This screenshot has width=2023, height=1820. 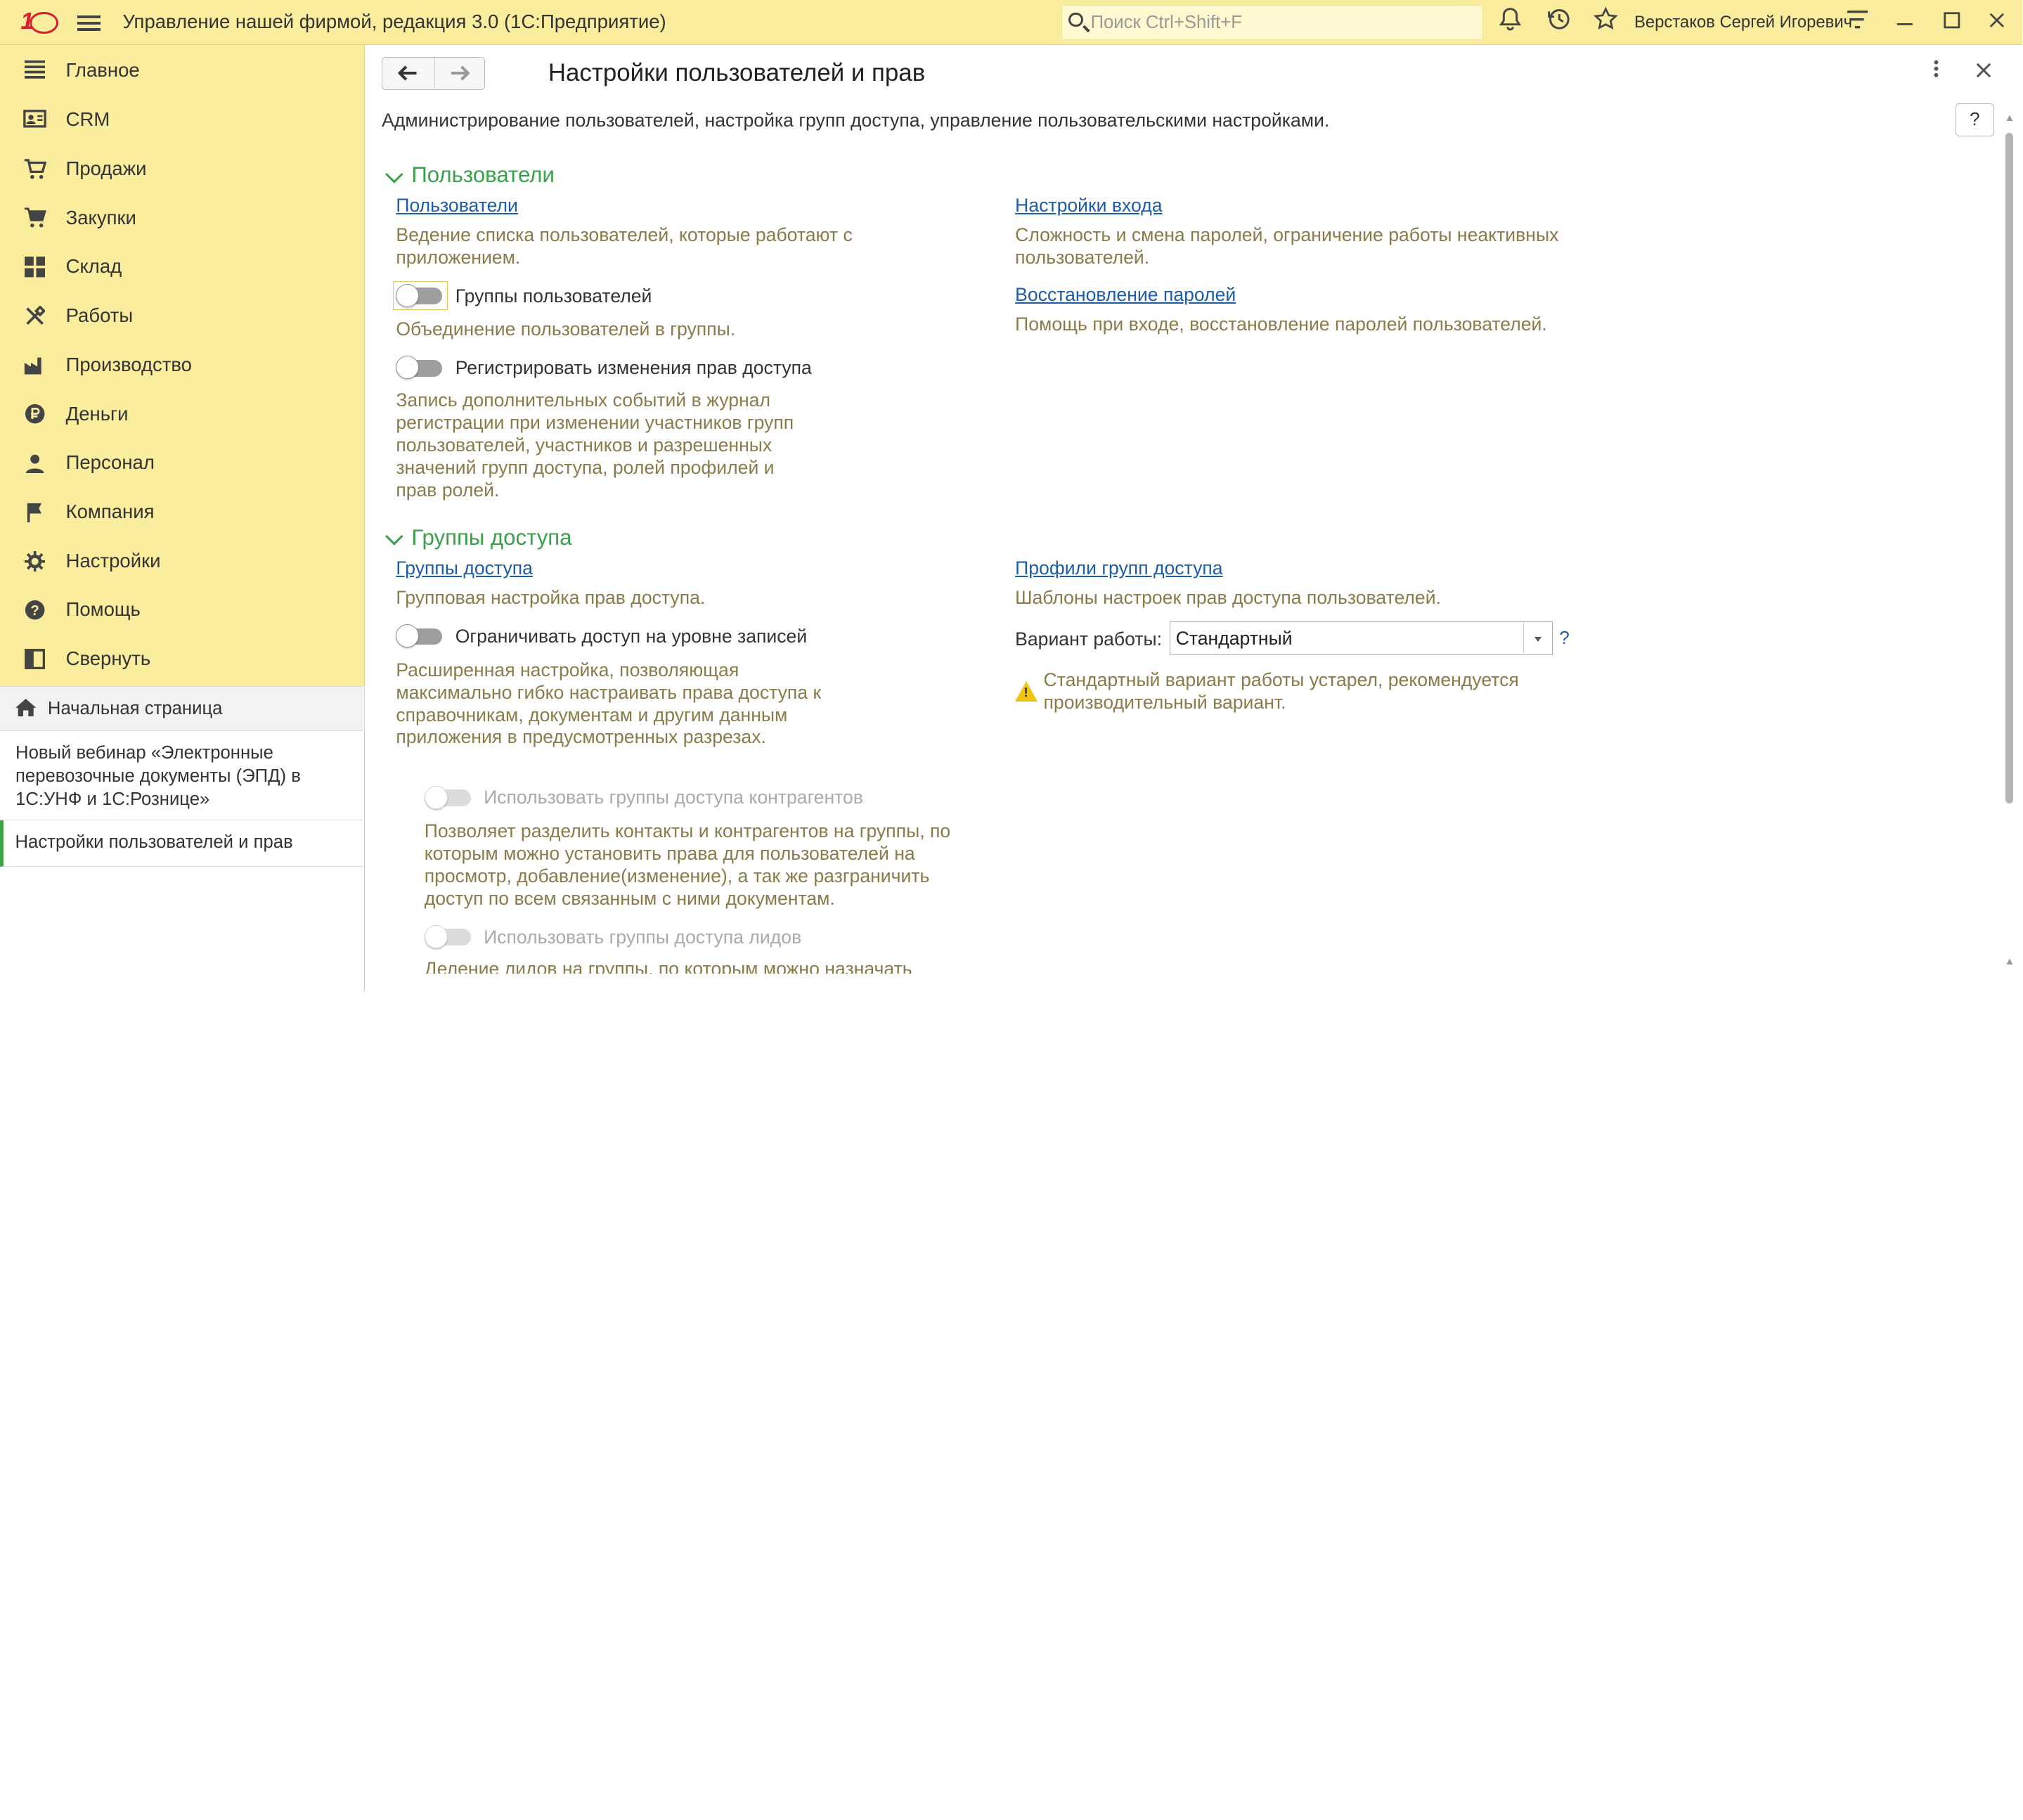 I want to click on forward-button, so click(x=460, y=73).